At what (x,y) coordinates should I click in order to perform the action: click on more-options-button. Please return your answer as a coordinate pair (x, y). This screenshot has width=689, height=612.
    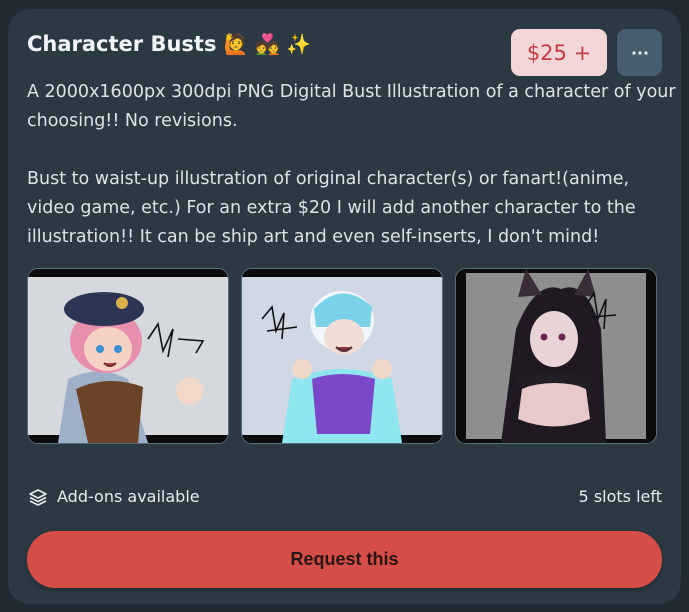
    Looking at the image, I should click on (639, 52).